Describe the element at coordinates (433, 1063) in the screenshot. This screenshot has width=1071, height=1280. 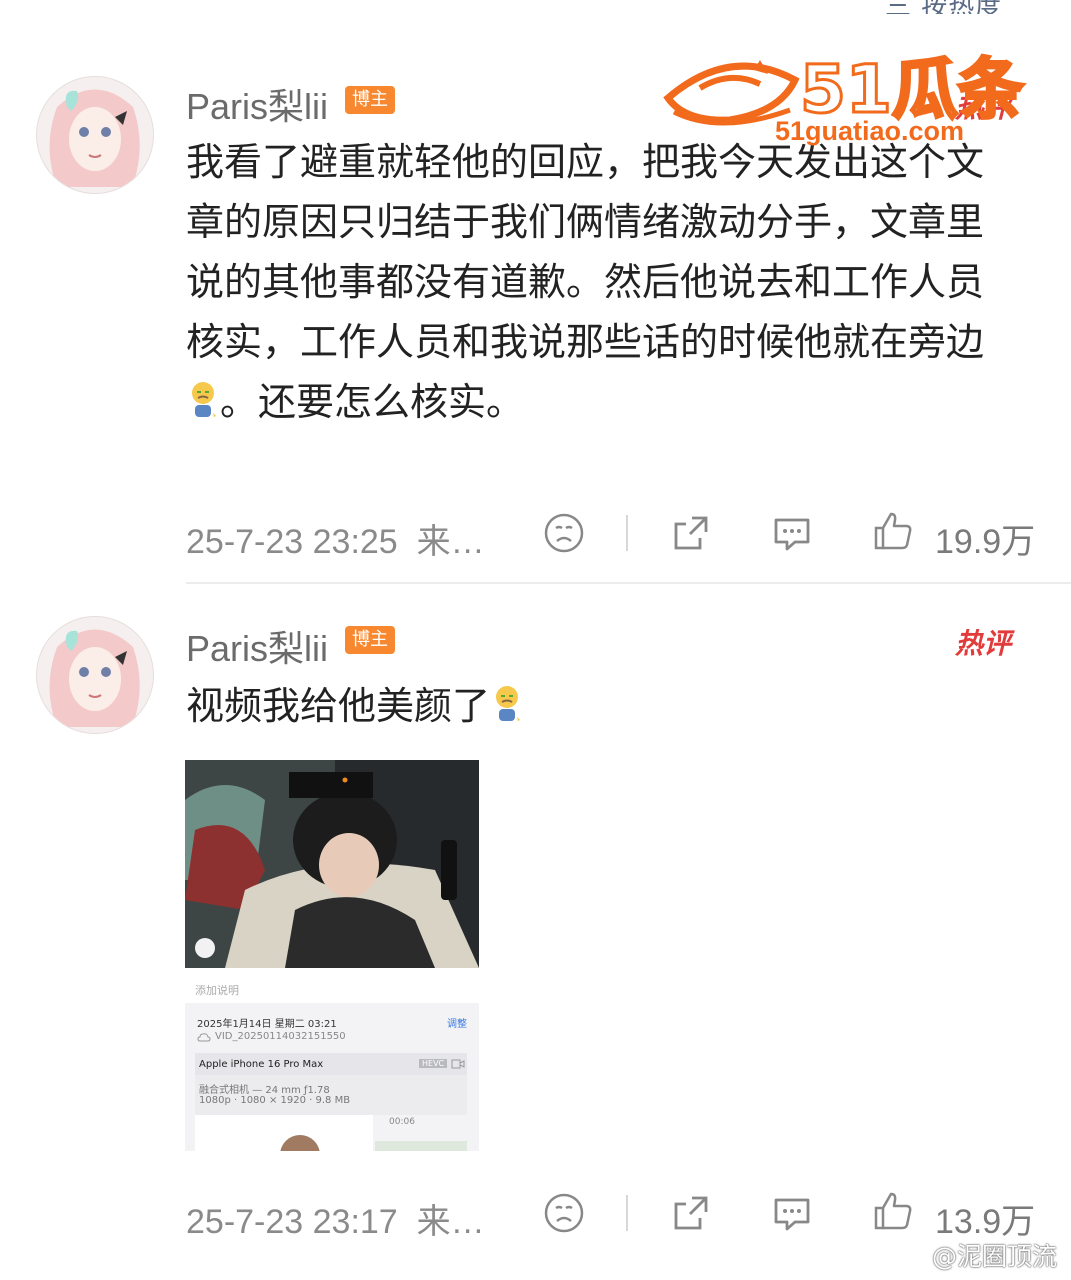
I see `card-format-badge: HEVC` at that location.